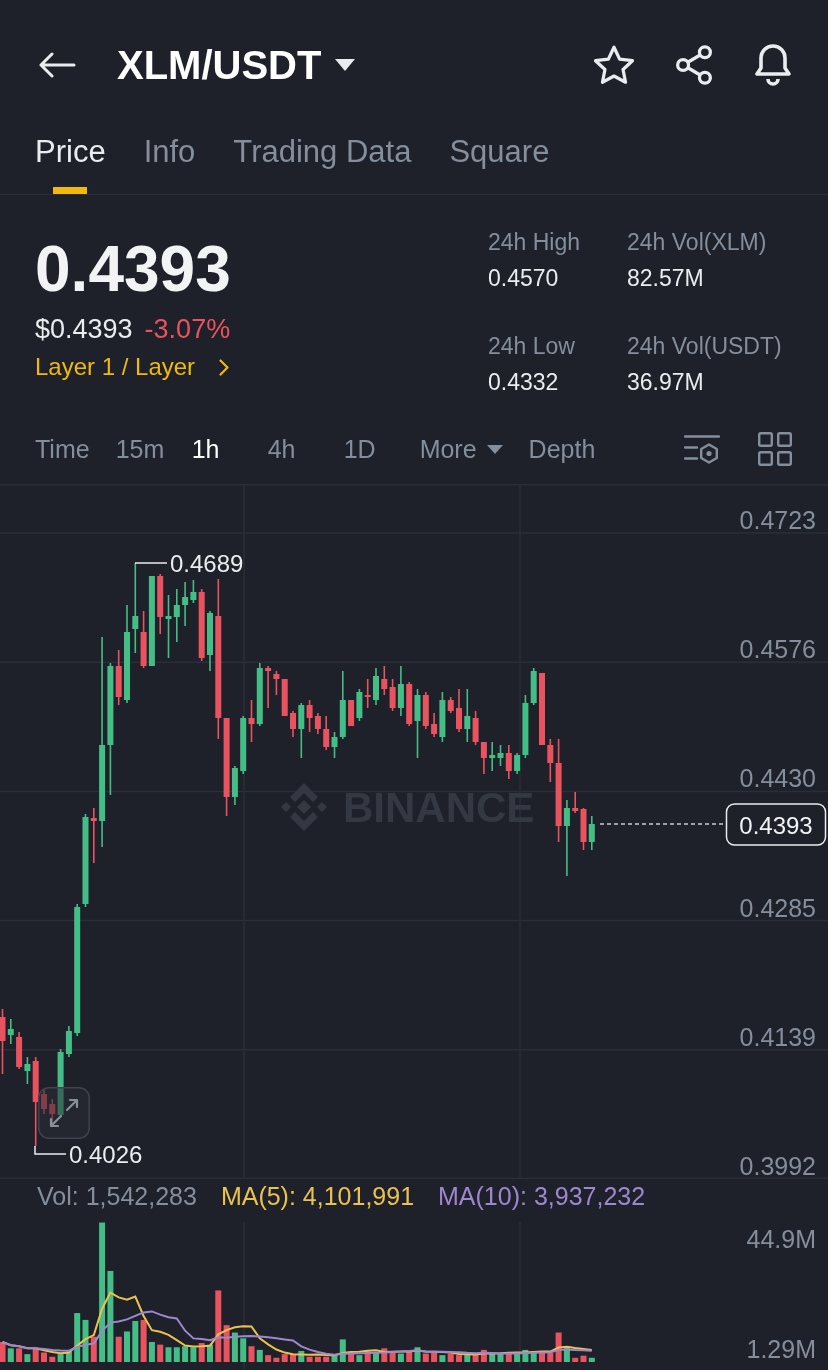 The width and height of the screenshot is (828, 1370). I want to click on back-arrow-icon, so click(57, 65).